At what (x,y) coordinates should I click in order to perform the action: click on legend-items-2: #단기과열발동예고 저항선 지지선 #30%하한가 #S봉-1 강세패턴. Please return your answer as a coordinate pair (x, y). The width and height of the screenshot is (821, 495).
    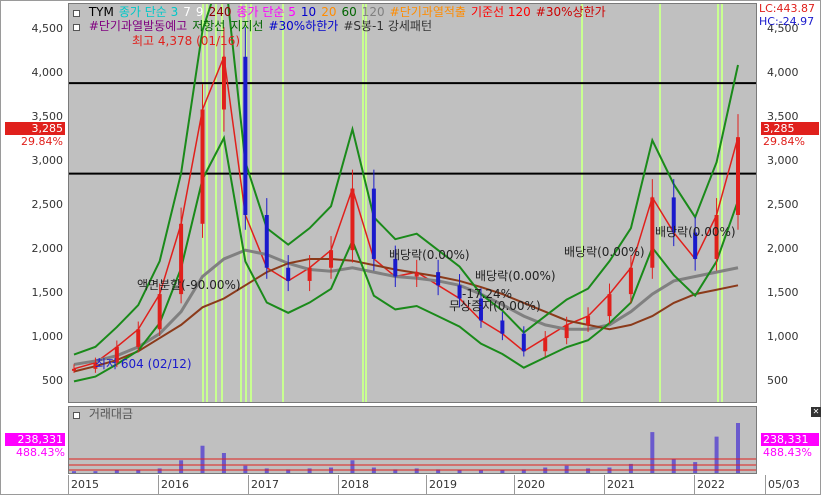
    Looking at the image, I should click on (263, 26).